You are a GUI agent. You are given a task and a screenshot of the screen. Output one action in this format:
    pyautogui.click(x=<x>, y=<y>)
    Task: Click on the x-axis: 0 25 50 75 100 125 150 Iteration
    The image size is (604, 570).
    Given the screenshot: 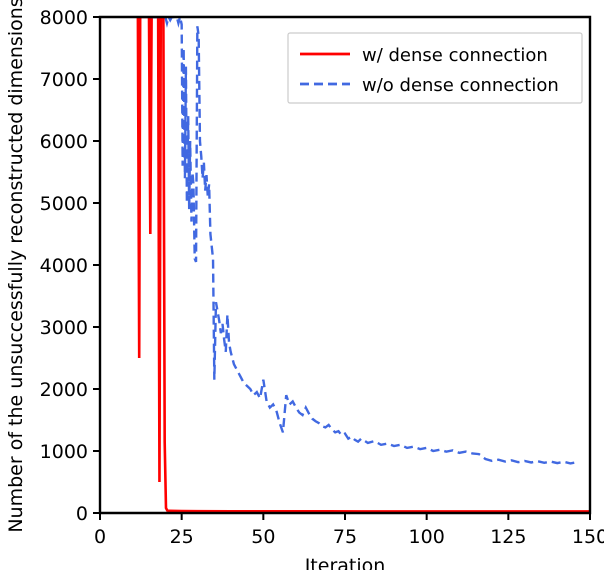 What is the action you would take?
    pyautogui.click(x=349, y=541)
    